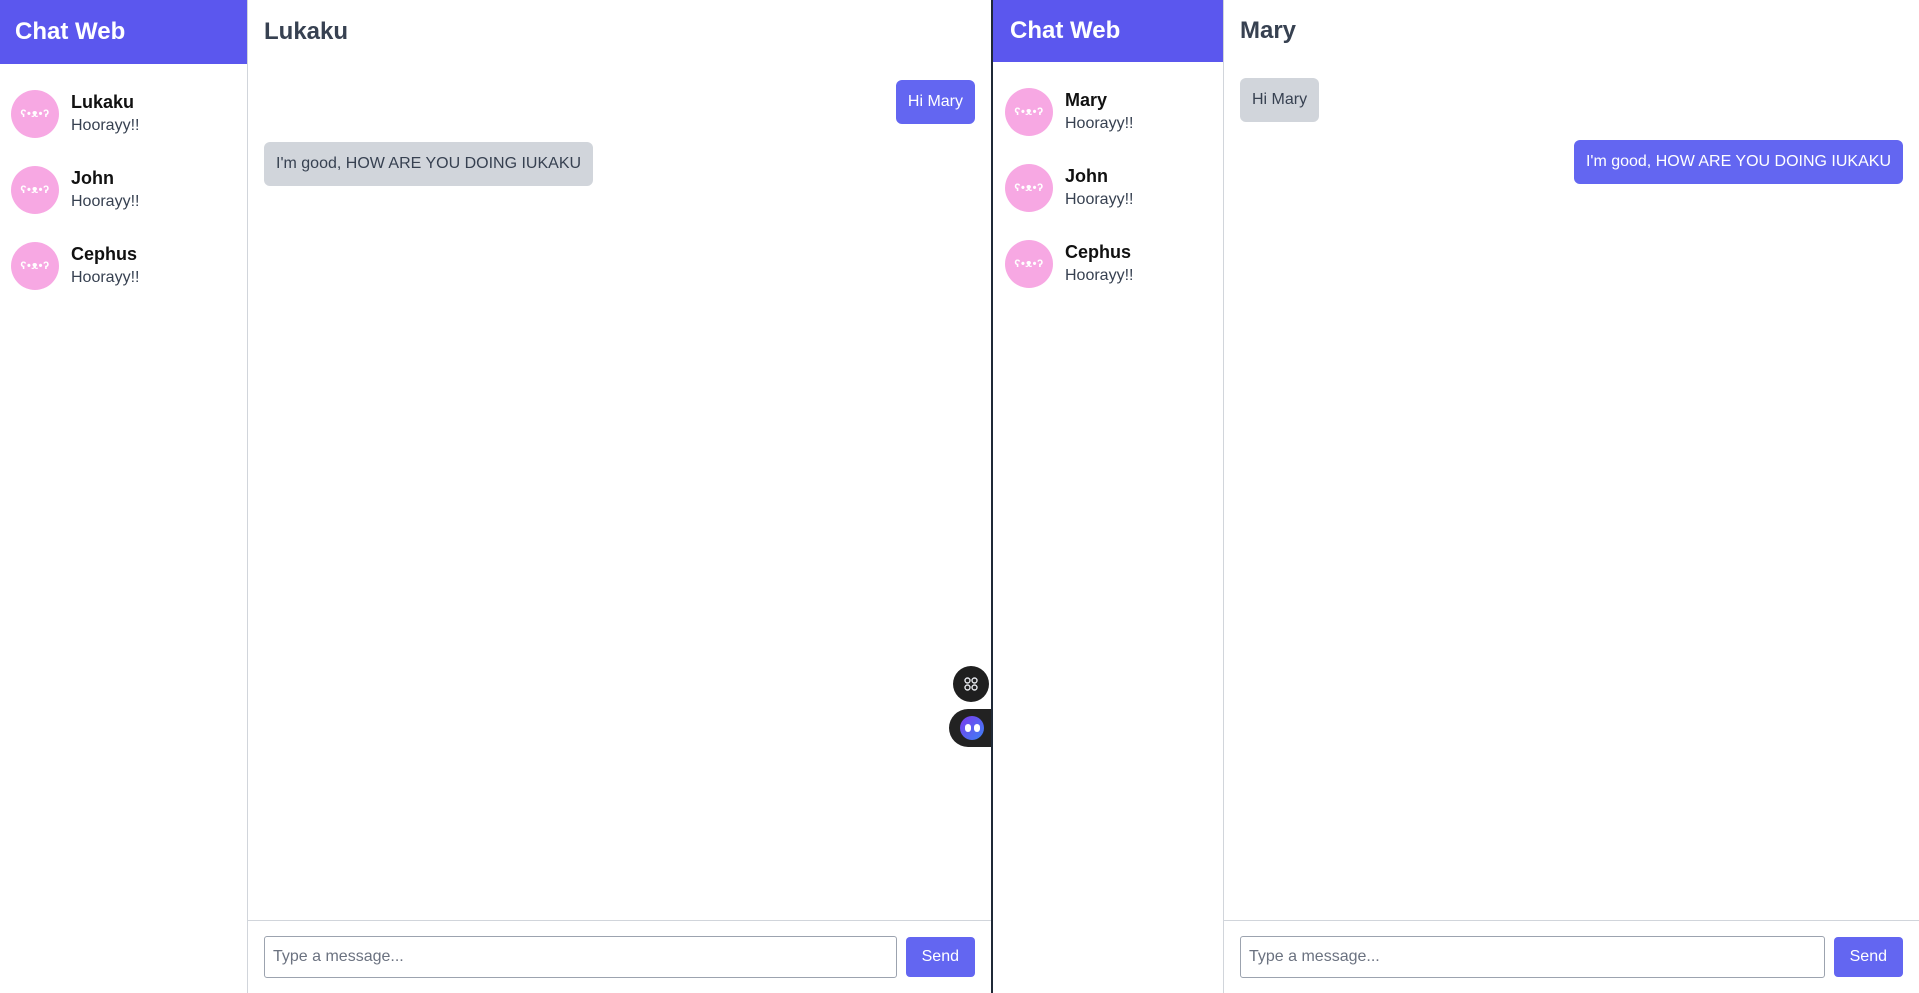 The height and width of the screenshot is (993, 1919). I want to click on contact-item-lukaku: ʕ•ᴥ•ʔ Lukaku Hoorayy!!, so click(123, 114).